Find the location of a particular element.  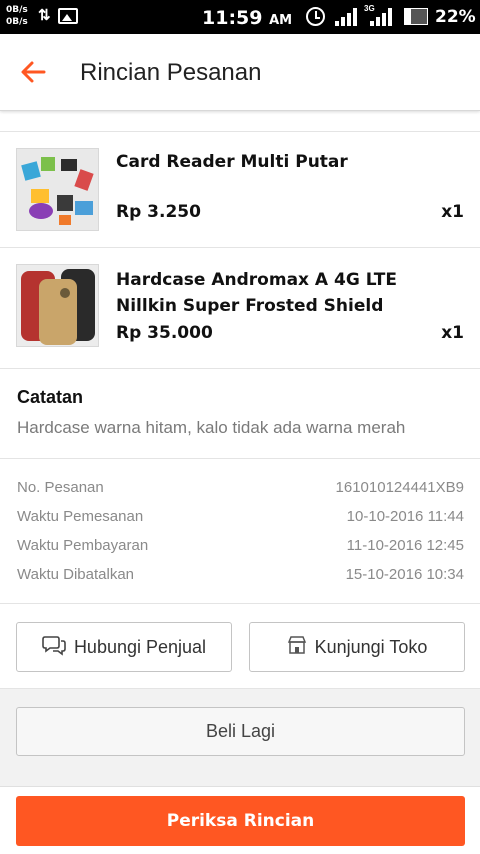

alarm-icon is located at coordinates (315, 16).